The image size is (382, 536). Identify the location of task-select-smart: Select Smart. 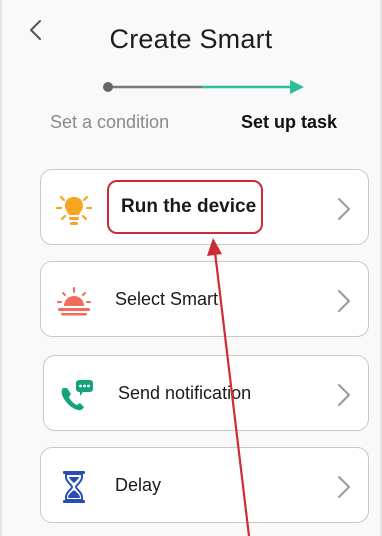
(204, 299).